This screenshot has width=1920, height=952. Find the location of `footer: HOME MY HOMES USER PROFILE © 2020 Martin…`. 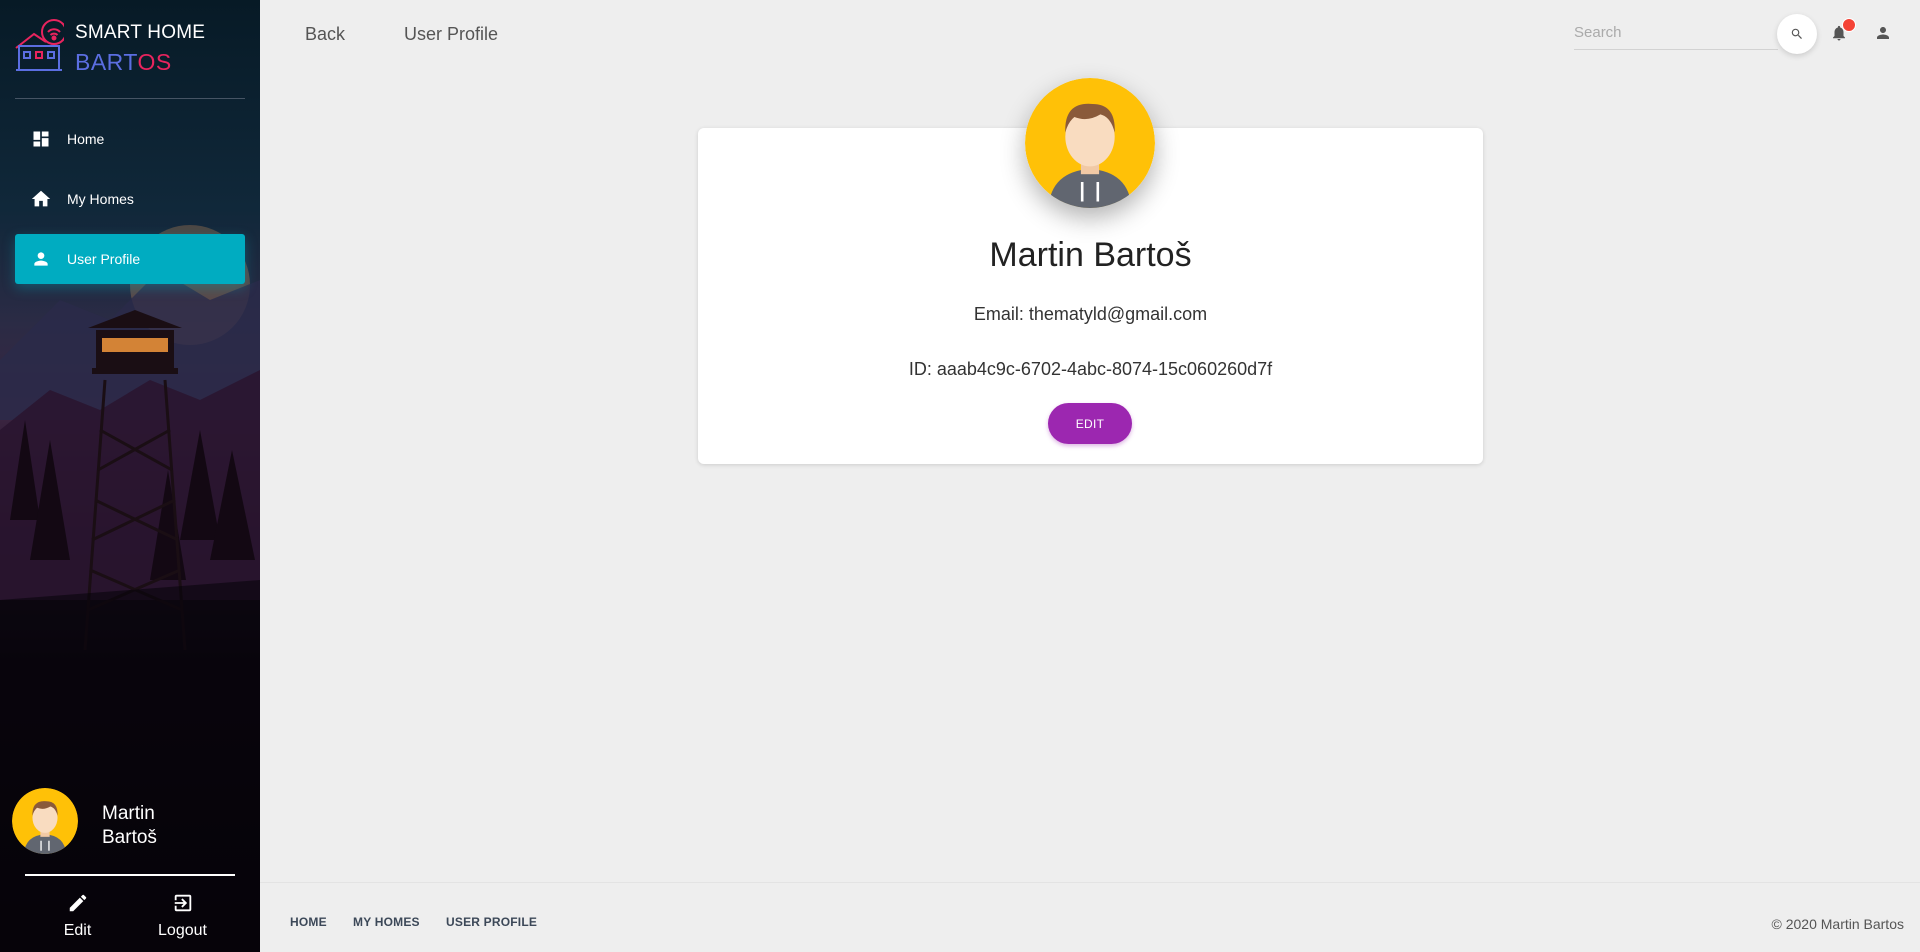

footer: HOME MY HOMES USER PROFILE © 2020 Martin… is located at coordinates (1090, 917).